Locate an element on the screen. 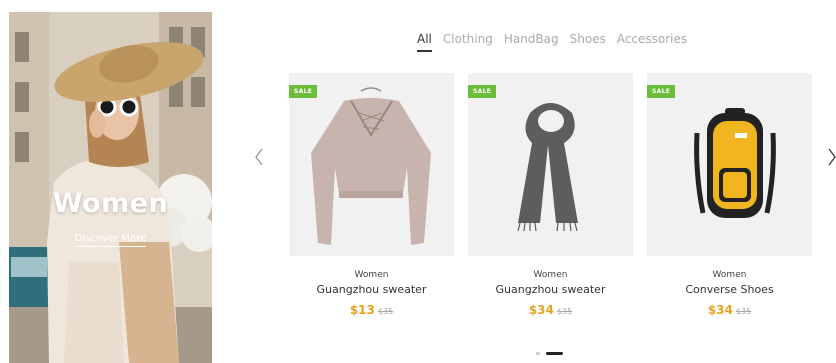  product-card: SALE Women Converse Shoes $34 $35 is located at coordinates (729, 195).